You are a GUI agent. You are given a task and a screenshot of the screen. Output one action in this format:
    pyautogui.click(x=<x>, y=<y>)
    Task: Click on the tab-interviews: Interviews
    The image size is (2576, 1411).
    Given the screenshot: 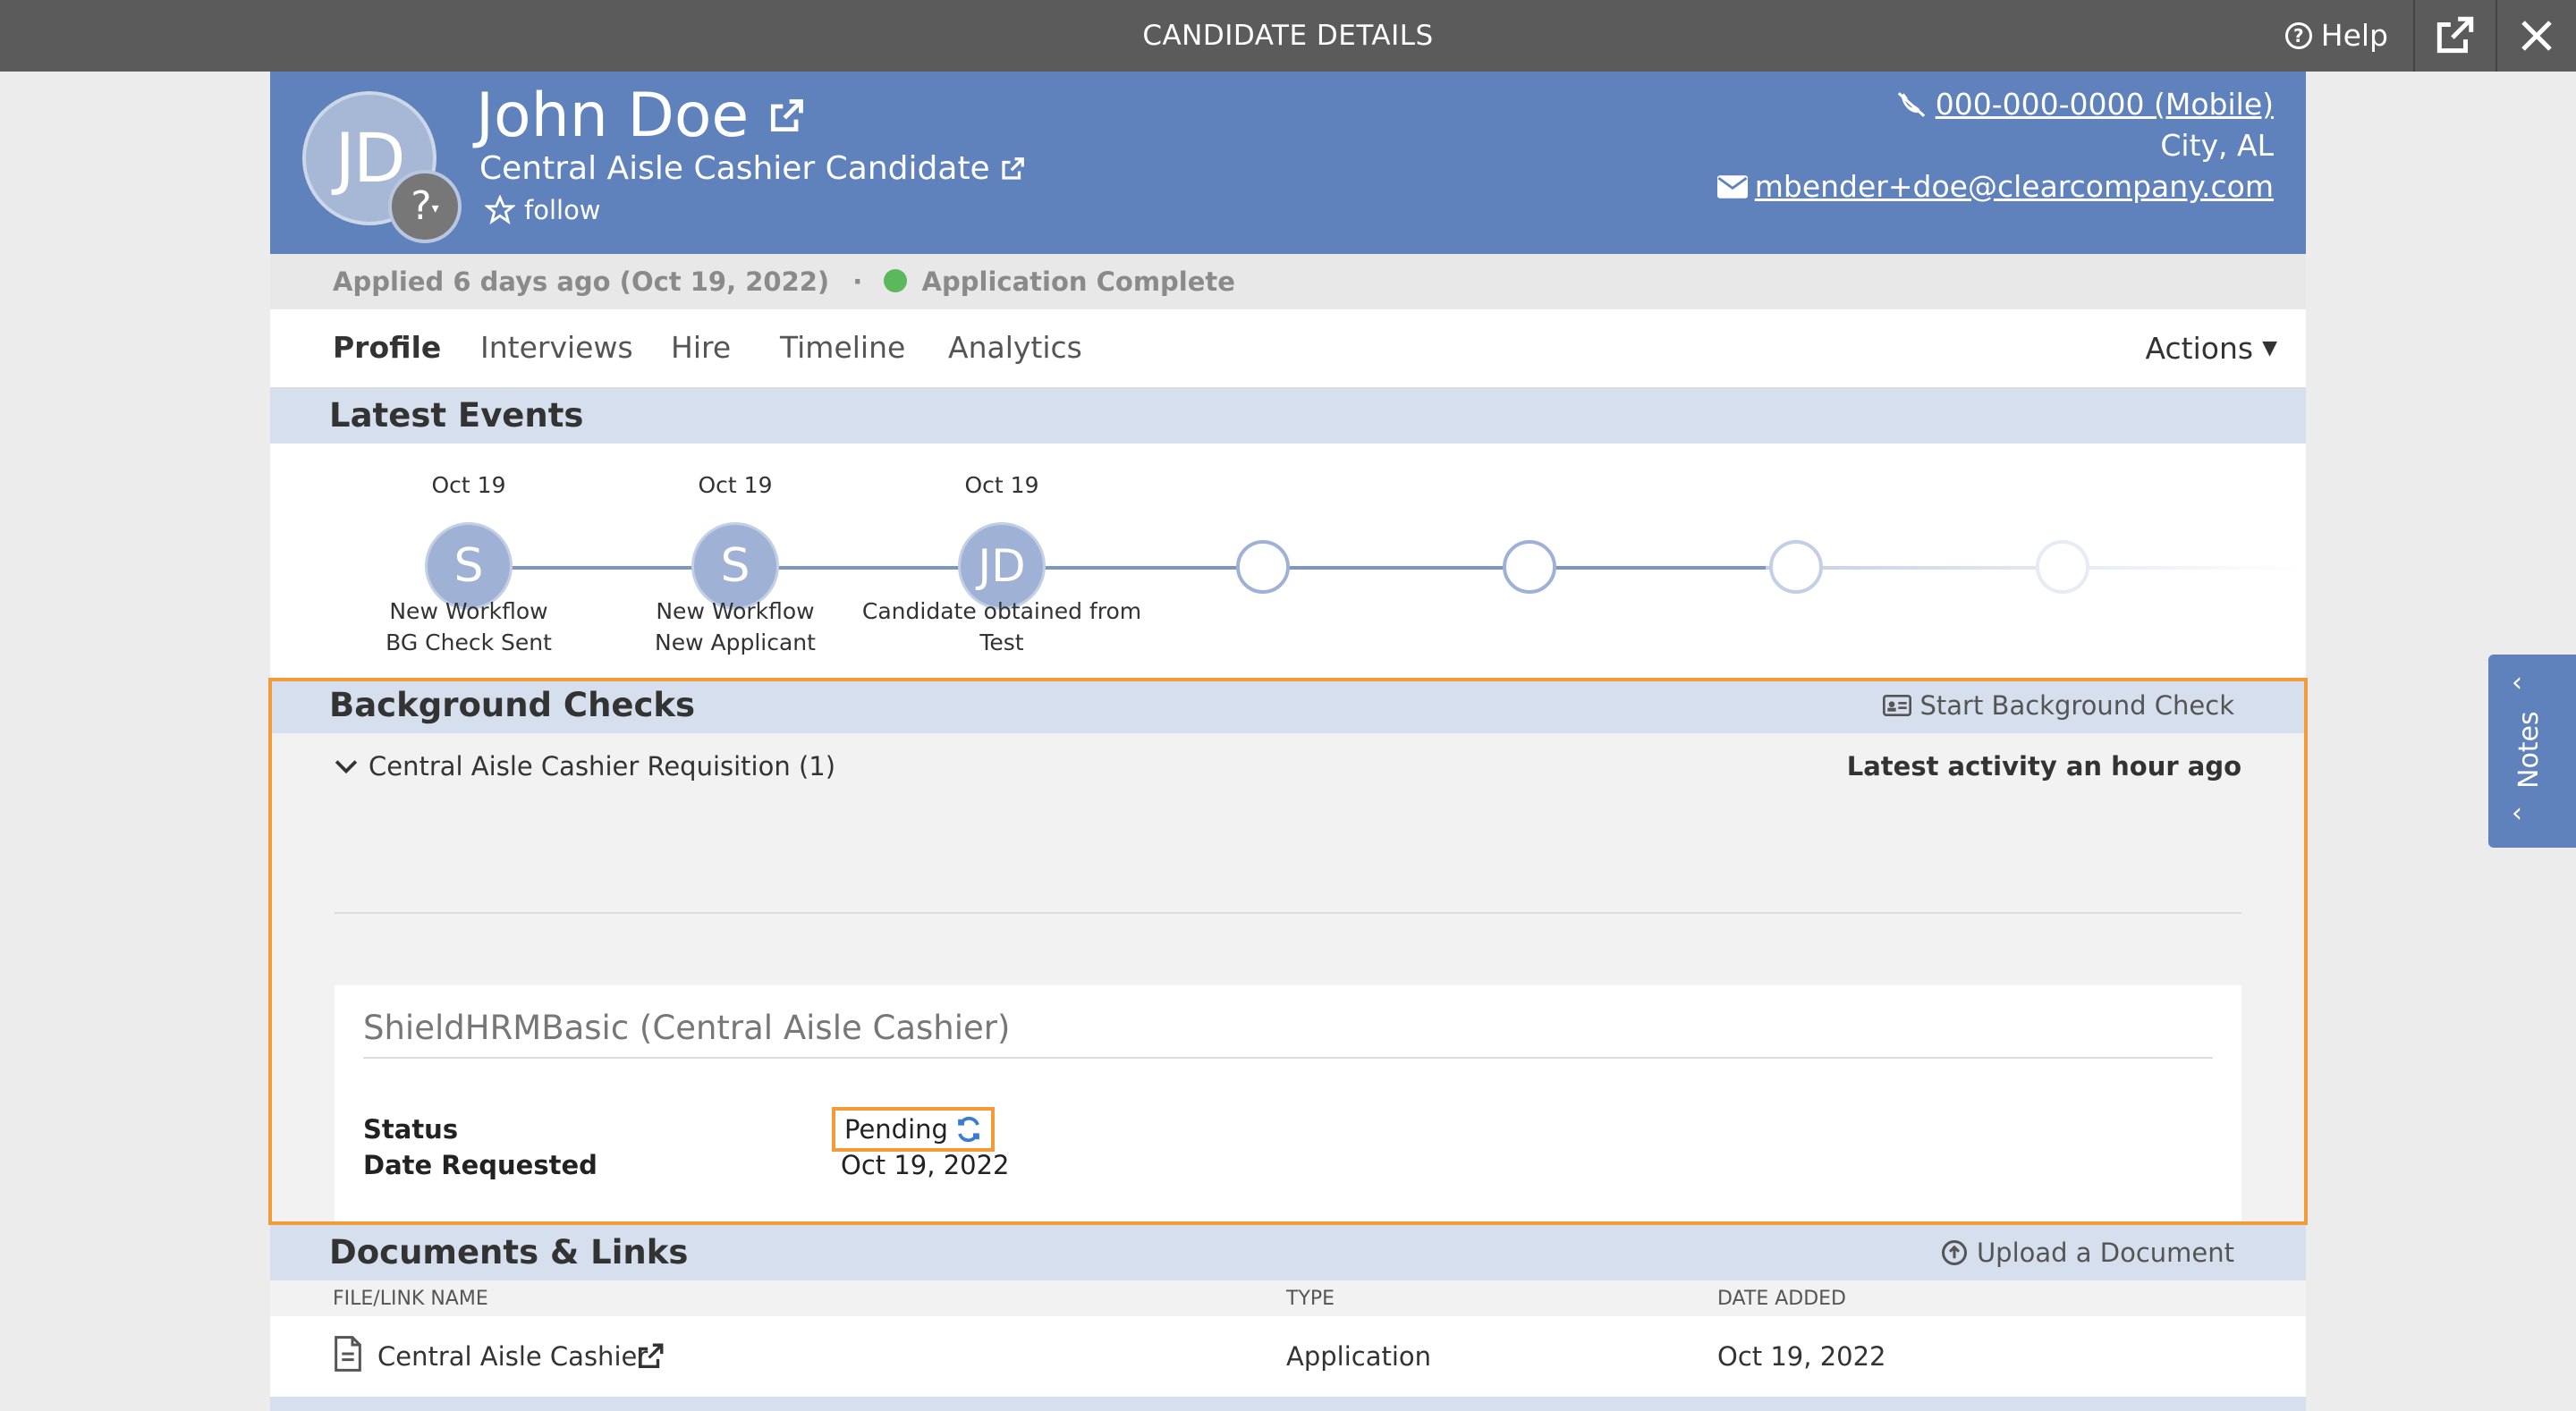 What is the action you would take?
    pyautogui.click(x=556, y=348)
    